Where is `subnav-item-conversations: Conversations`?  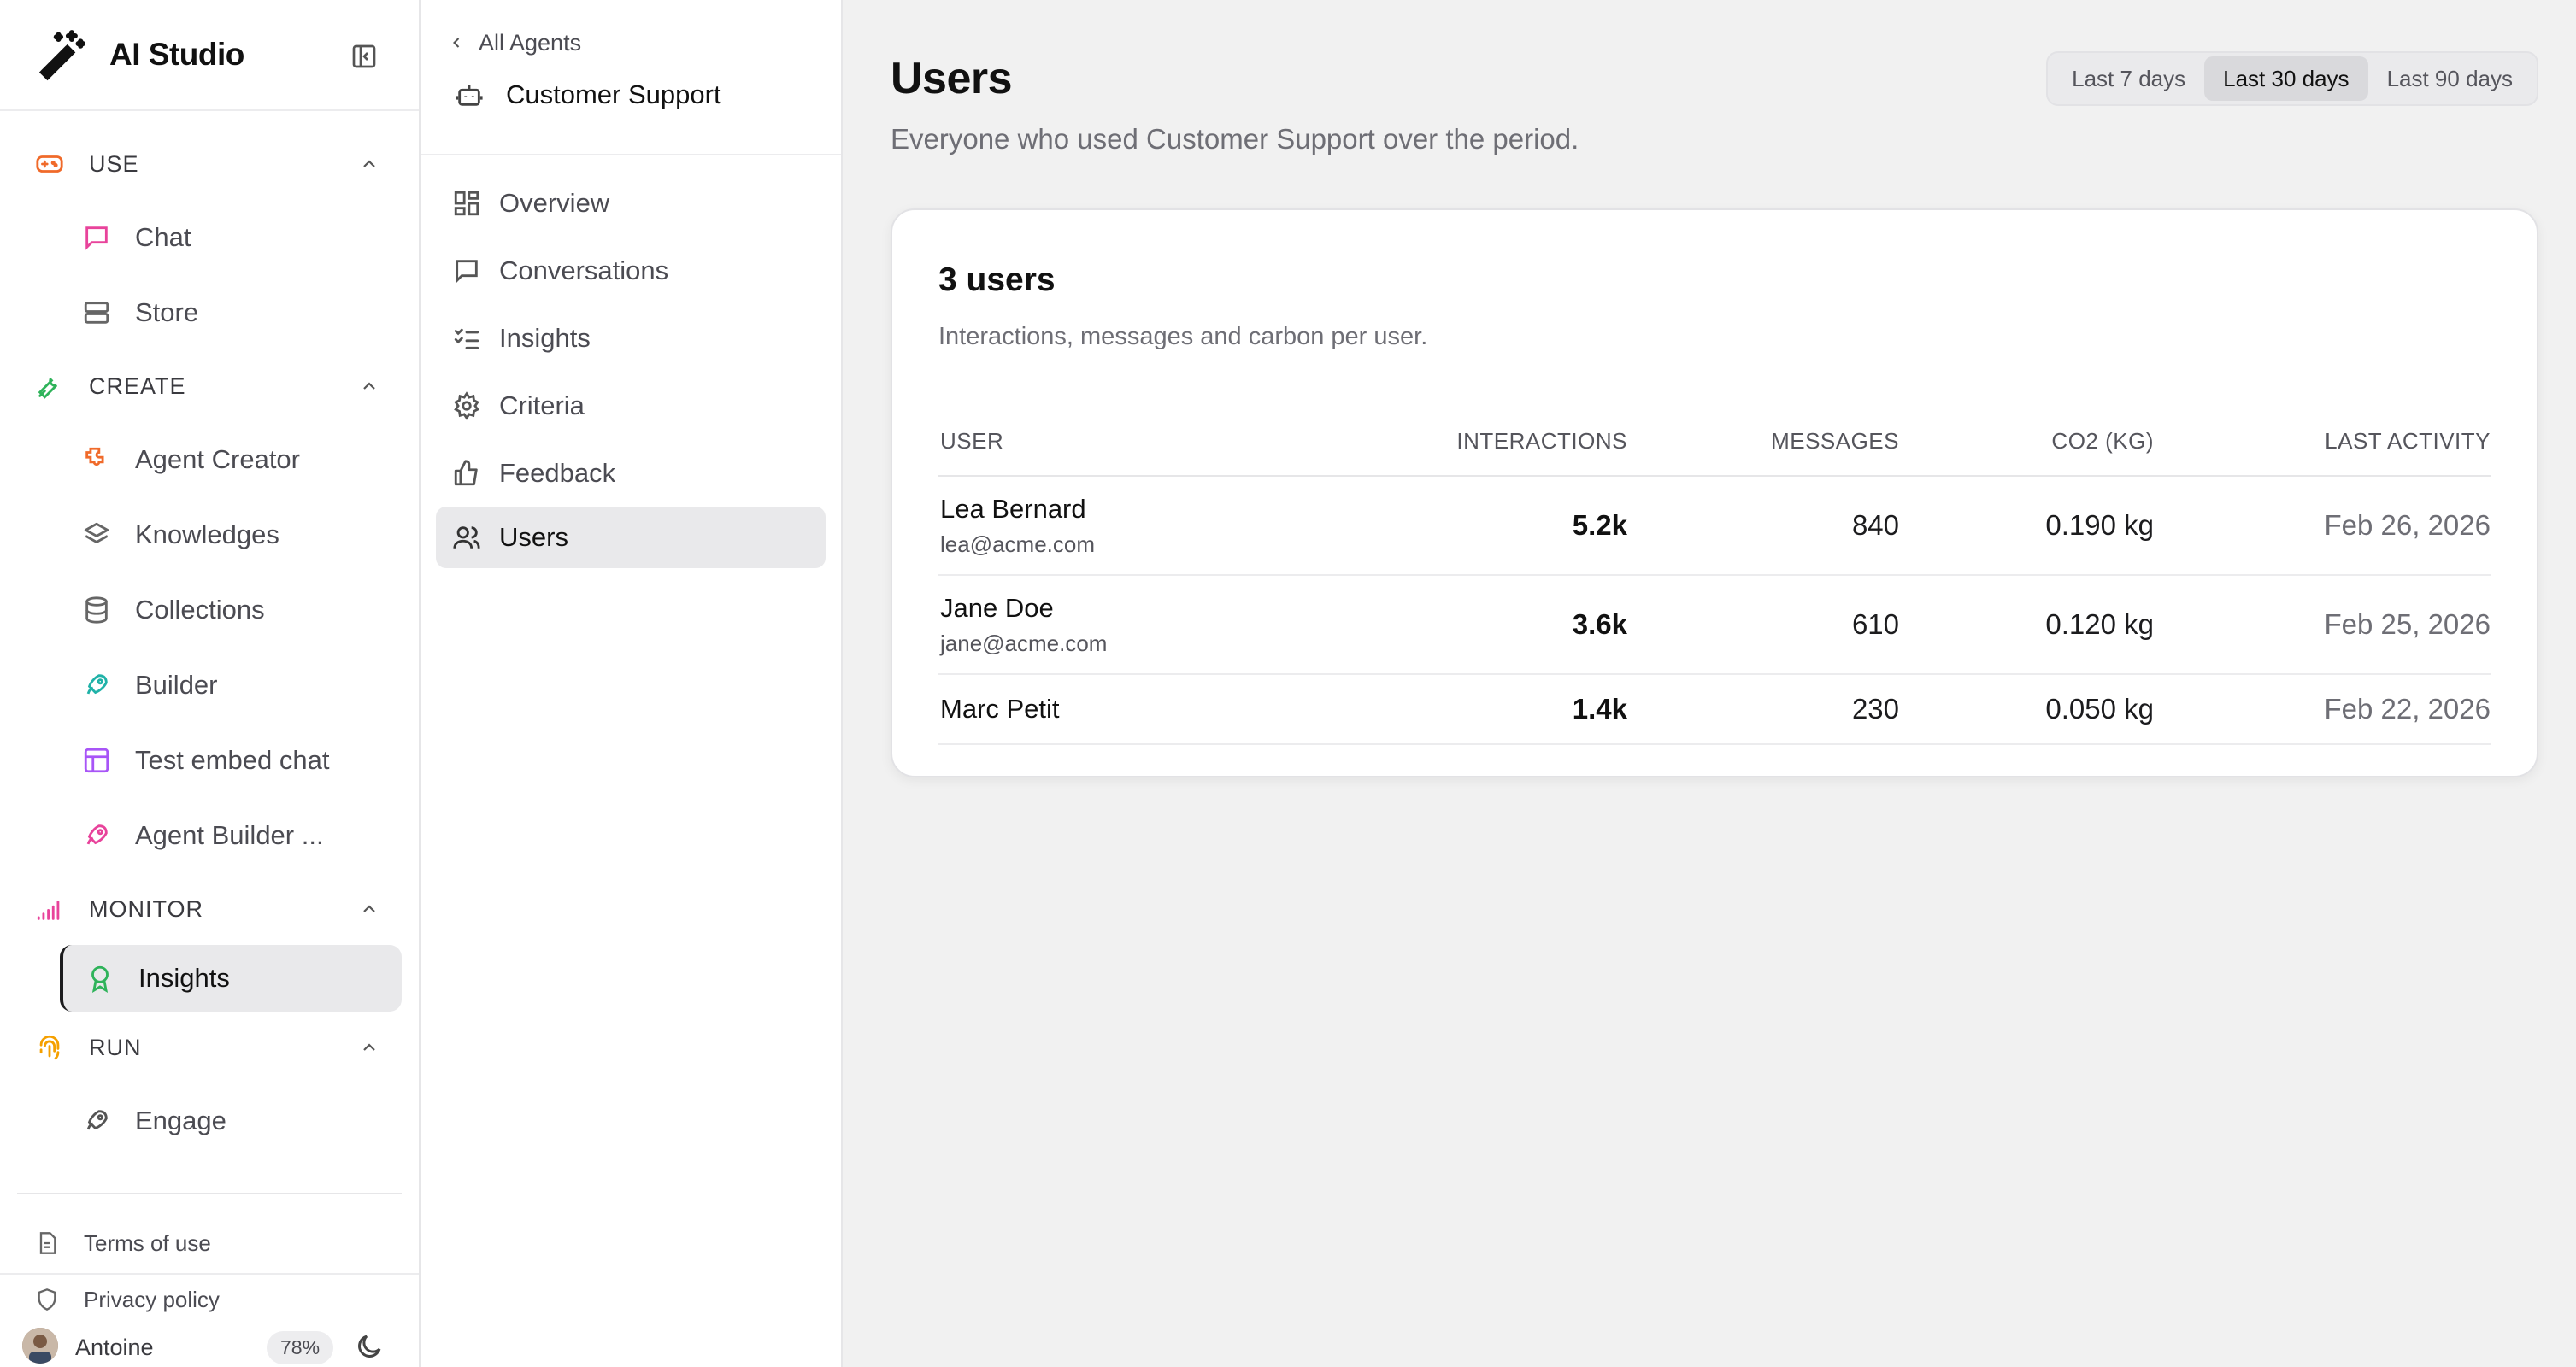
subnav-item-conversations: Conversations is located at coordinates (631, 270).